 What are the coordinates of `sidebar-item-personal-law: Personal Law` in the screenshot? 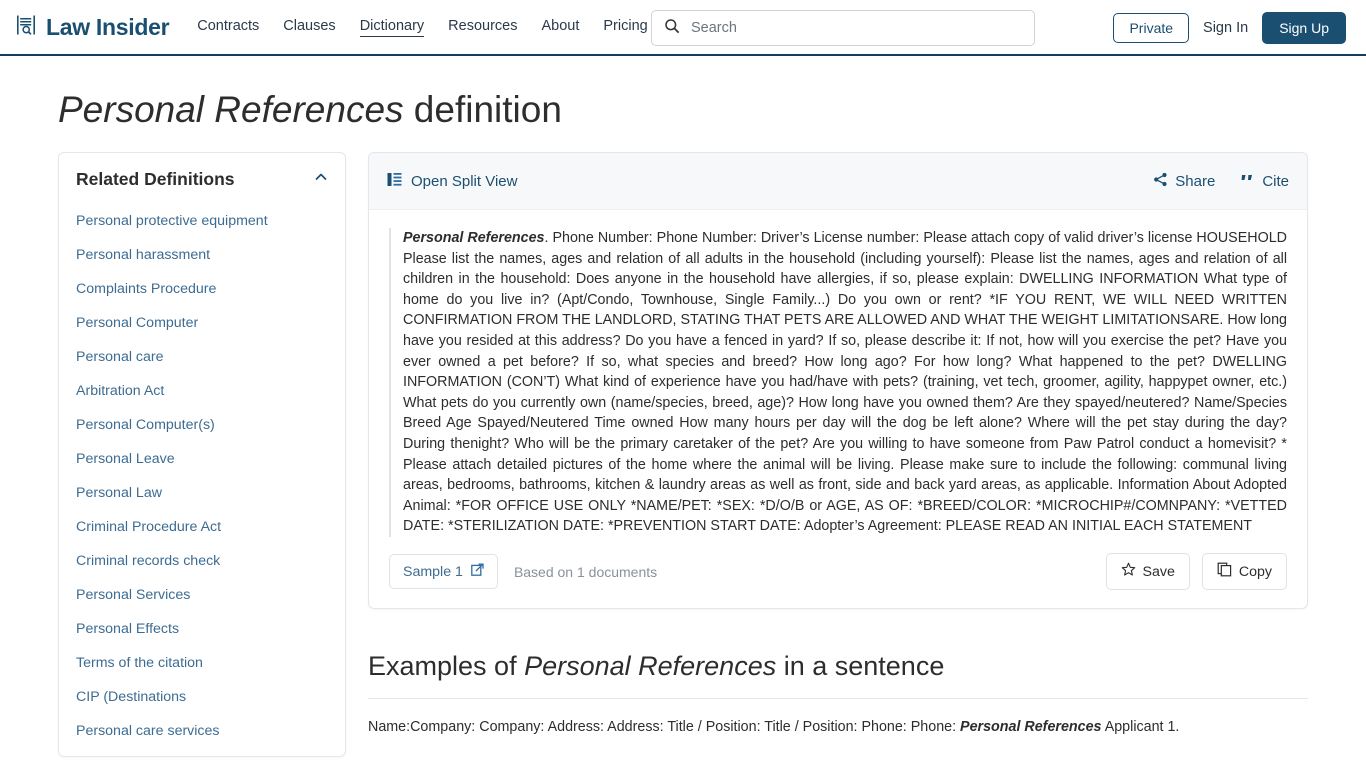 It's located at (202, 493).